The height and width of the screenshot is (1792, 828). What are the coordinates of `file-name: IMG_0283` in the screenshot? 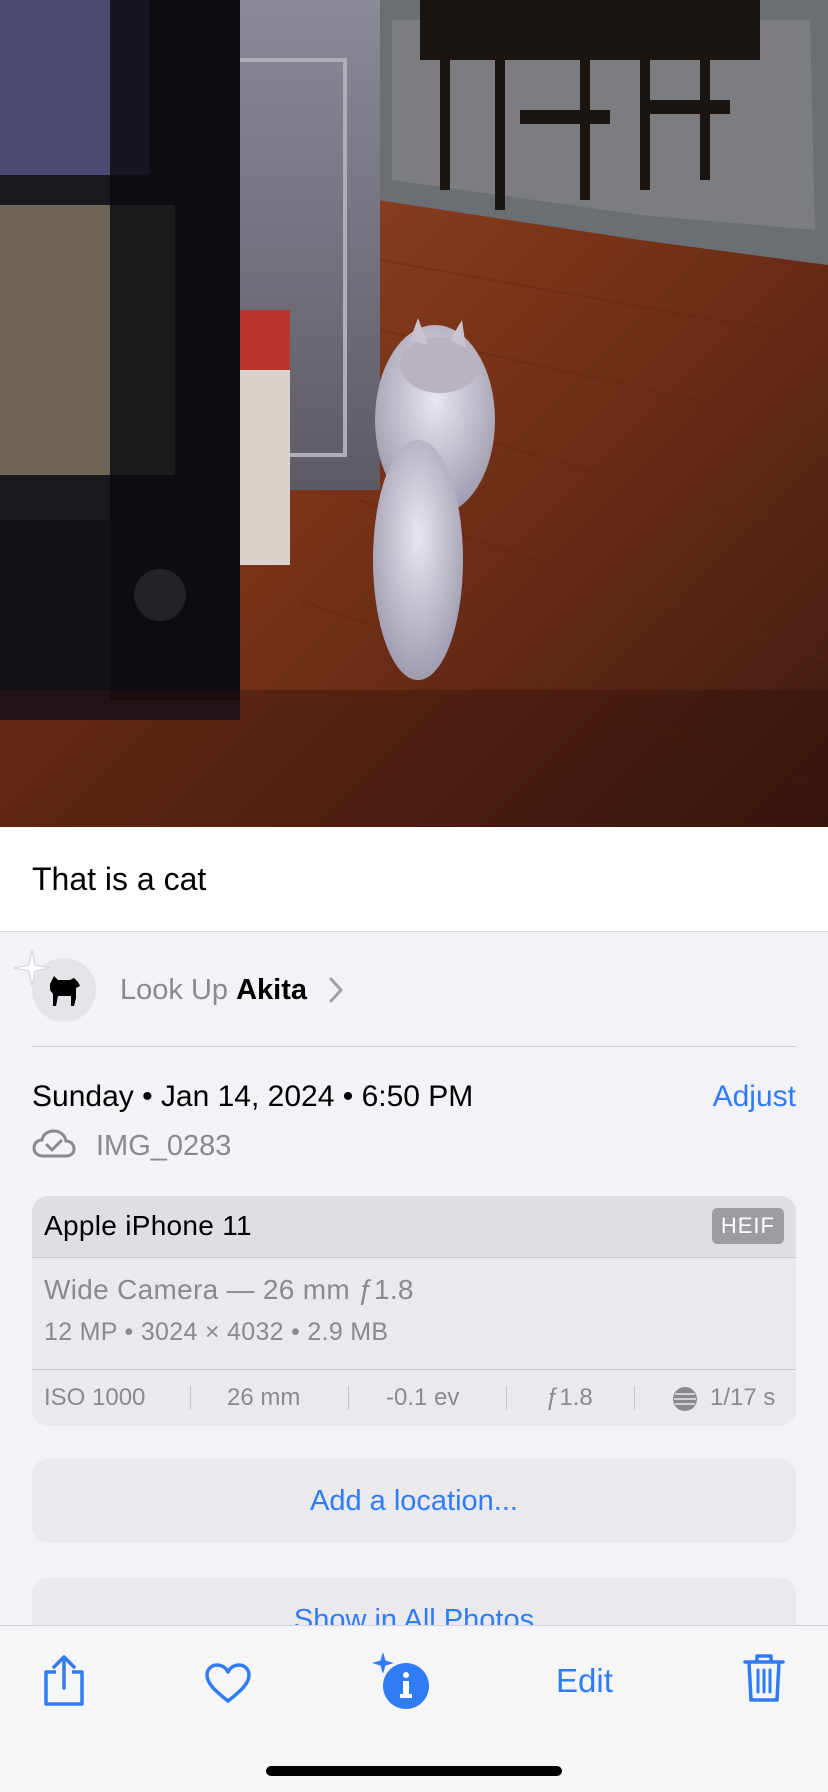 It's located at (164, 1146).